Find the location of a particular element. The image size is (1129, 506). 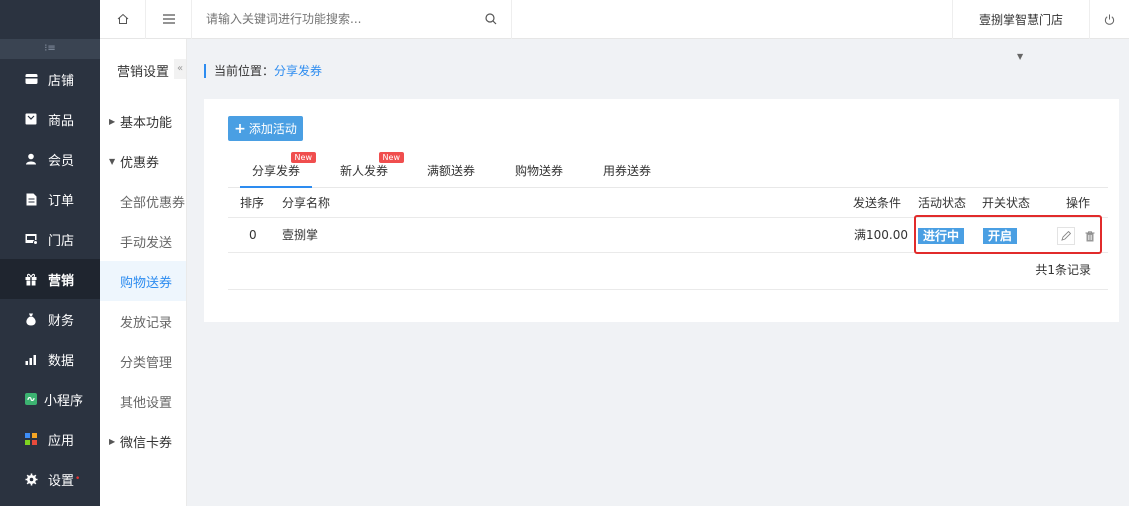

sub-item-manual-send: 手动发送 is located at coordinates (143, 241).